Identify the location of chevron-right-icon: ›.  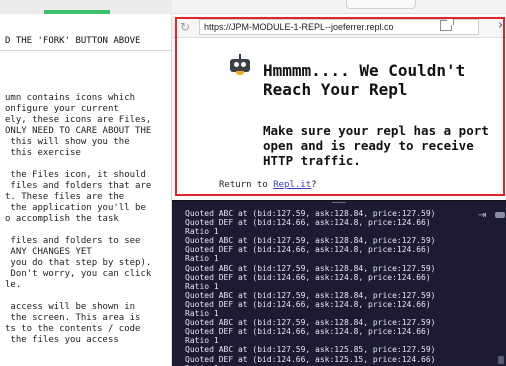
(500, 25).